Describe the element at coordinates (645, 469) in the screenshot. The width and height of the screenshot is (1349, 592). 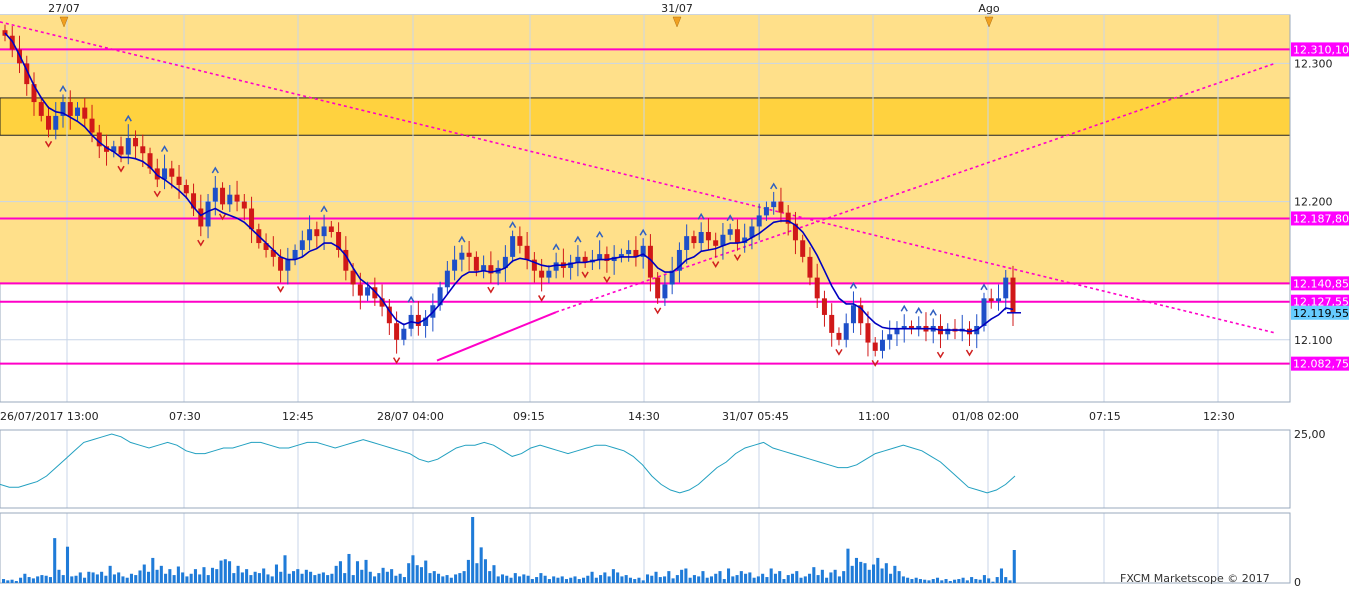
I see `oscillator-panel` at that location.